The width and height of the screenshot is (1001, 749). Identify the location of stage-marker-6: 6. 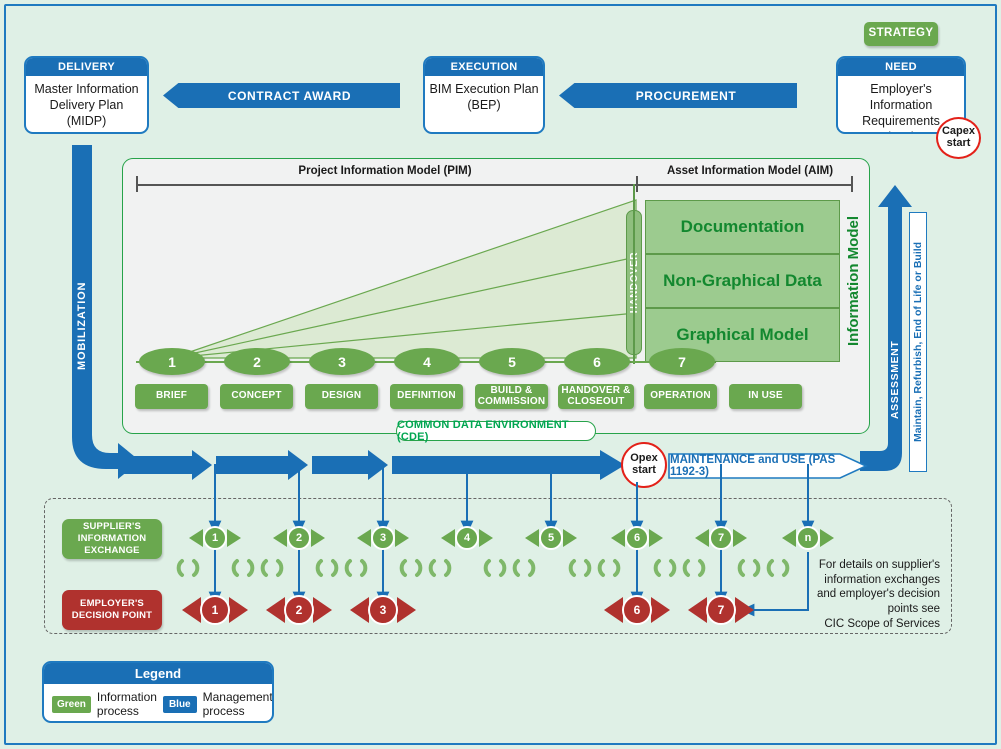
(597, 361).